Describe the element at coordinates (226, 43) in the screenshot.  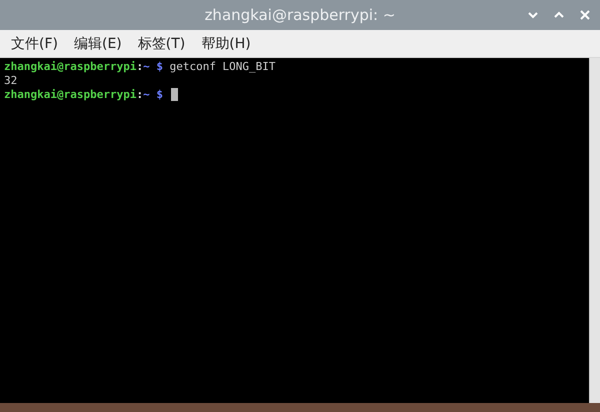
I see `menu-item: 帮助(H)` at that location.